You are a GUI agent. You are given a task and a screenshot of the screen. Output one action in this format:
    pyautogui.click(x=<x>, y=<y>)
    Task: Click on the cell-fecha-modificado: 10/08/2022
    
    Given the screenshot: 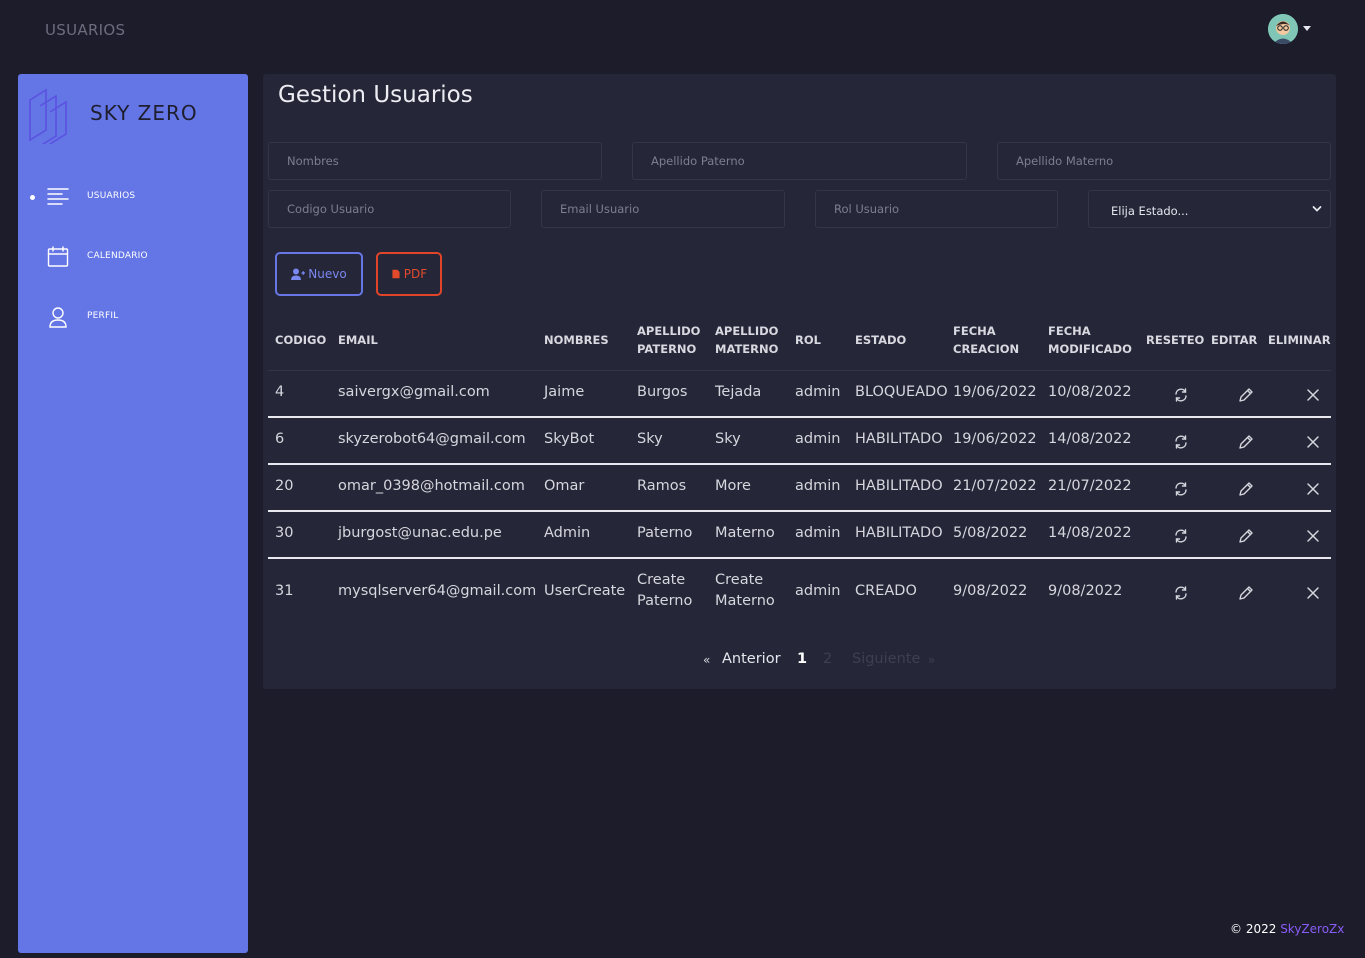 What is the action you would take?
    pyautogui.click(x=1090, y=392)
    